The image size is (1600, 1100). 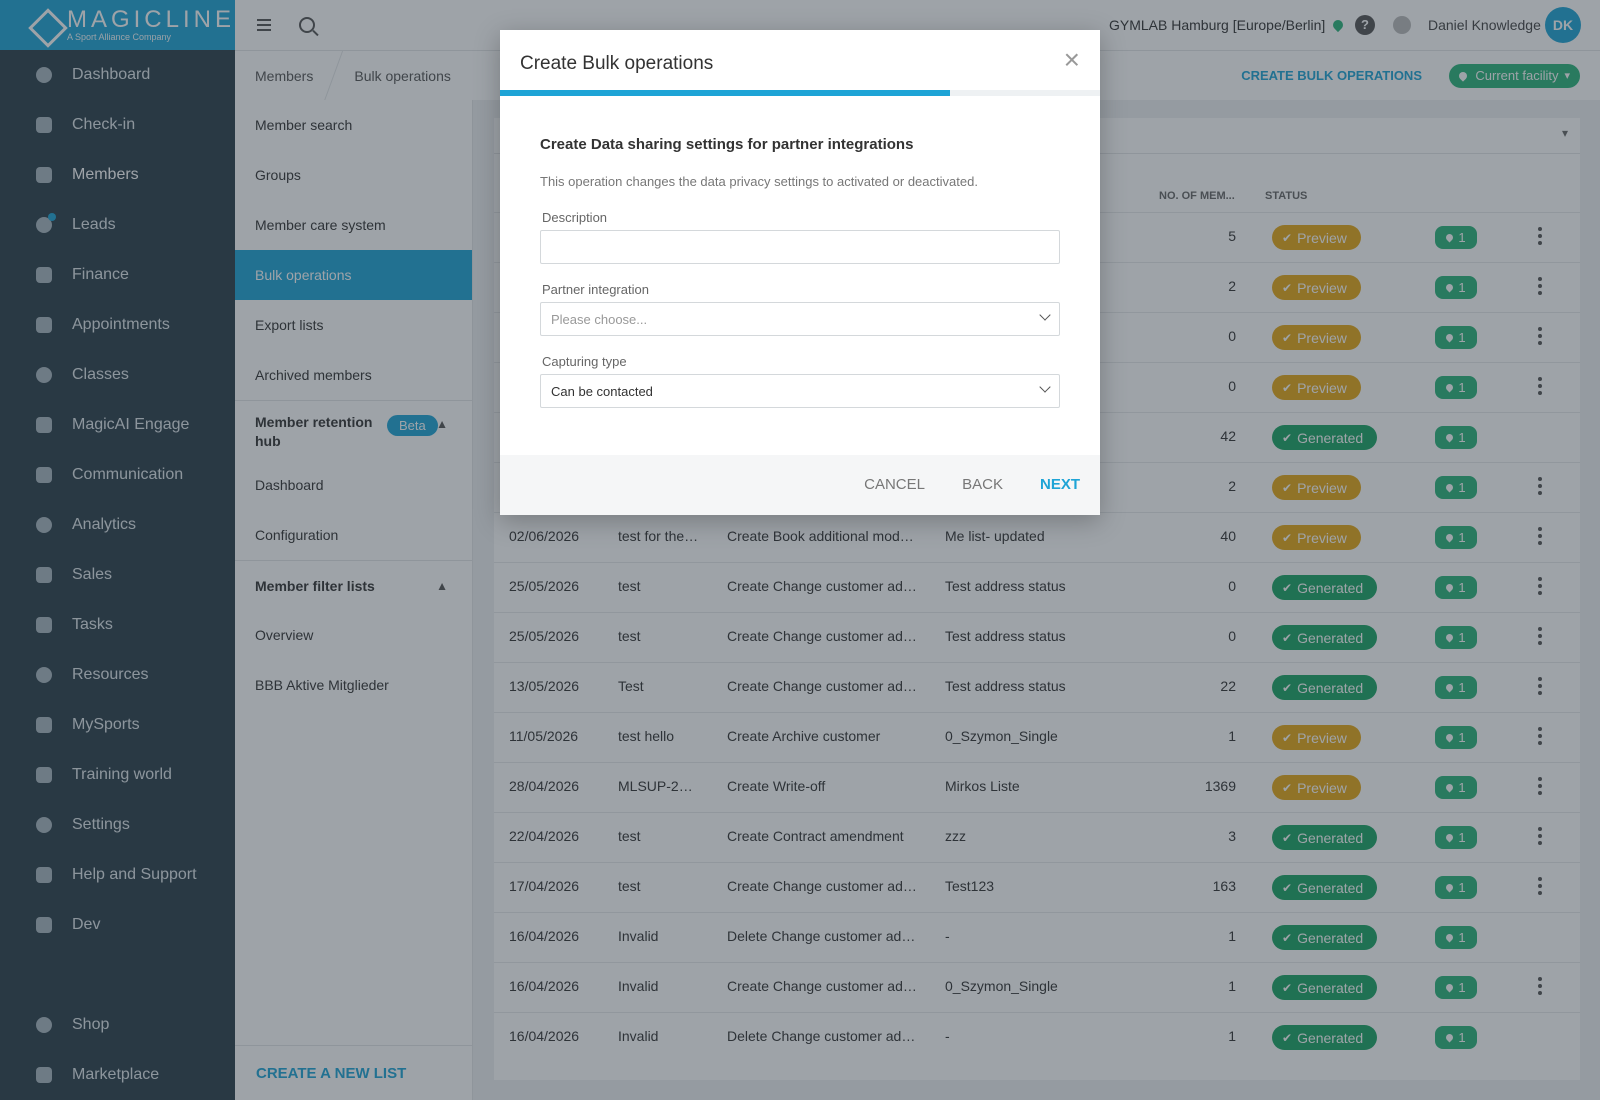 What do you see at coordinates (725, 93) in the screenshot?
I see `wizard-progress-fill` at bounding box center [725, 93].